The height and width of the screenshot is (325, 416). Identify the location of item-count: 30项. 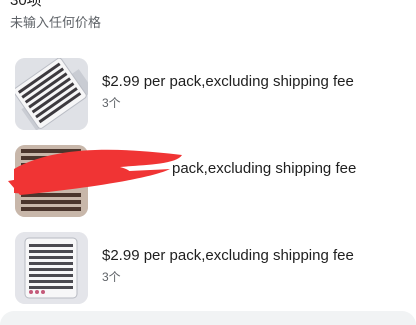
(26, 4).